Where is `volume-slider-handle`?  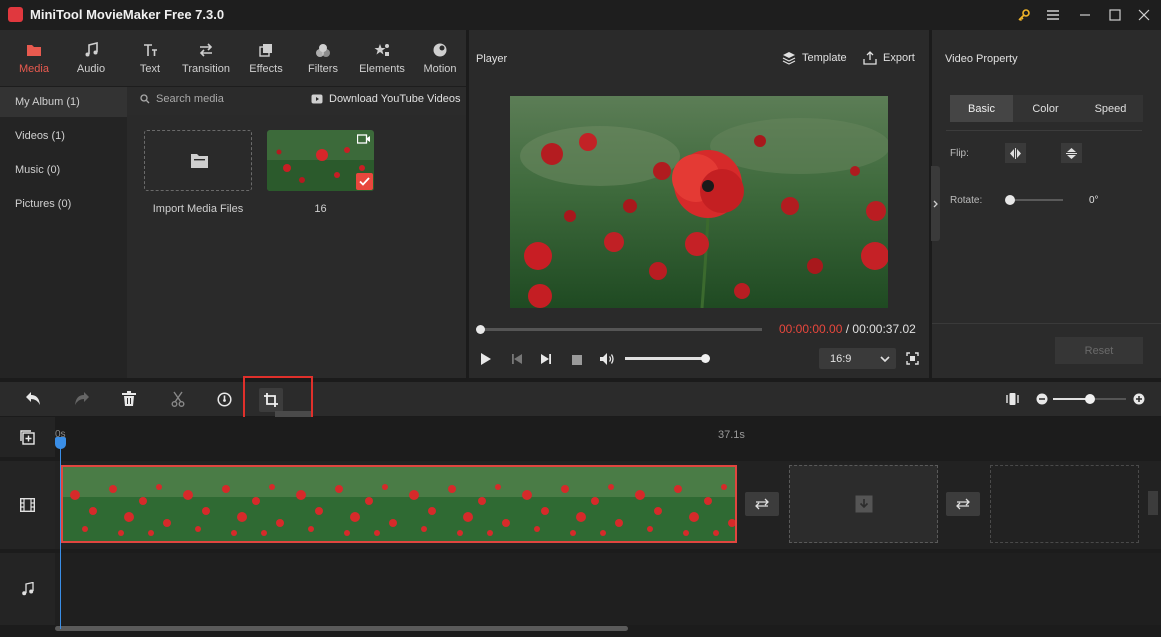 volume-slider-handle is located at coordinates (705, 358).